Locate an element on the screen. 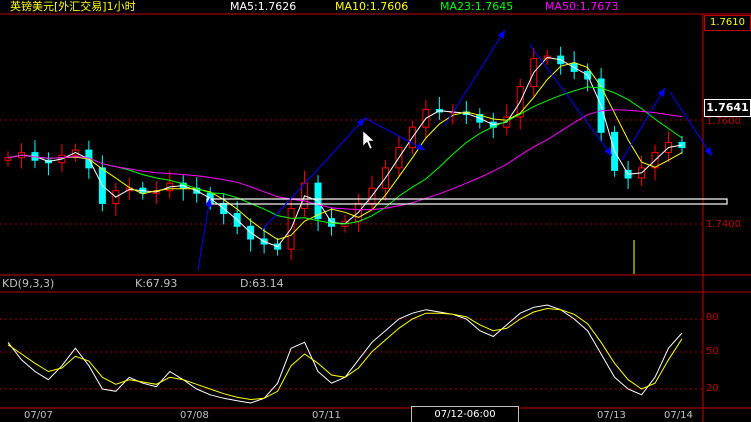 This screenshot has width=751, height=422. kd-indicator-name: KD(9,3,3) is located at coordinates (28, 283).